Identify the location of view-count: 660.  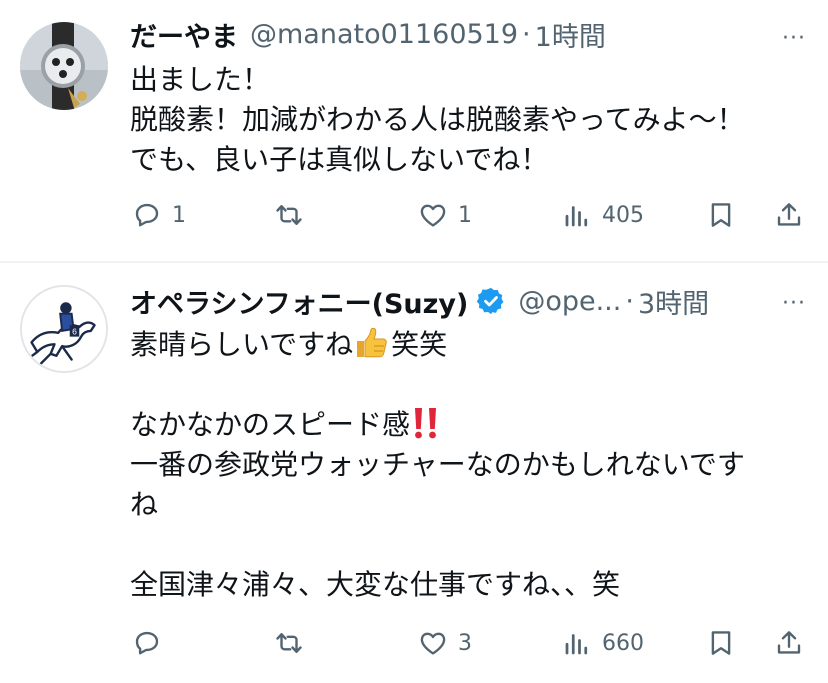
(623, 643).